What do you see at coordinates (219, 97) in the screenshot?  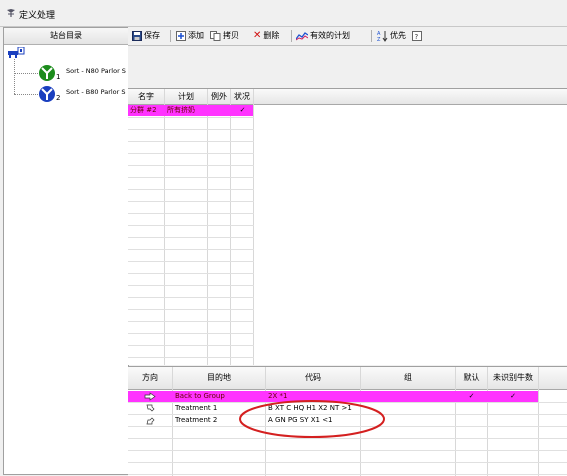 I see `column-header-exception: 例外` at bounding box center [219, 97].